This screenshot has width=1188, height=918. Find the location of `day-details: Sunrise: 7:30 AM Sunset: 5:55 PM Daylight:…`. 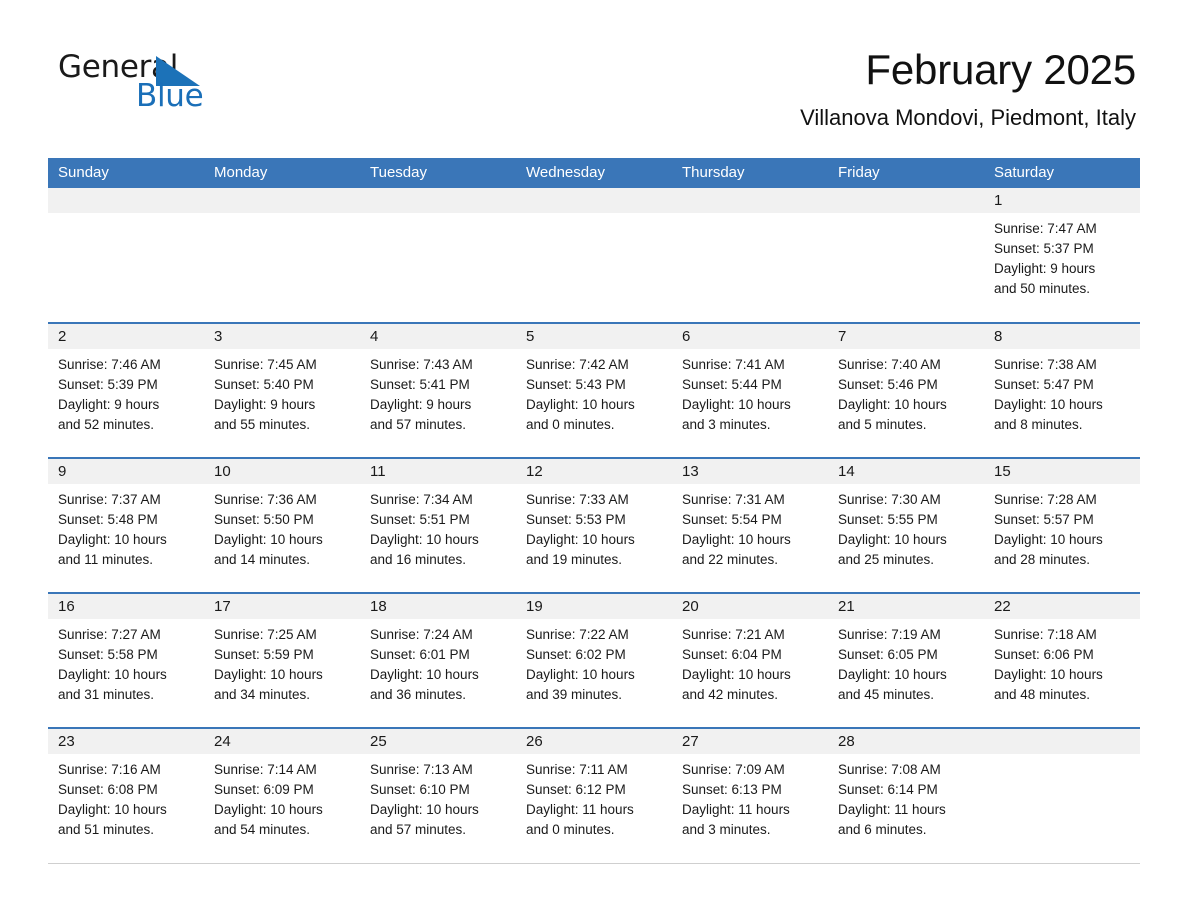

day-details: Sunrise: 7:30 AM Sunset: 5:55 PM Daylight:… is located at coordinates (906, 527).